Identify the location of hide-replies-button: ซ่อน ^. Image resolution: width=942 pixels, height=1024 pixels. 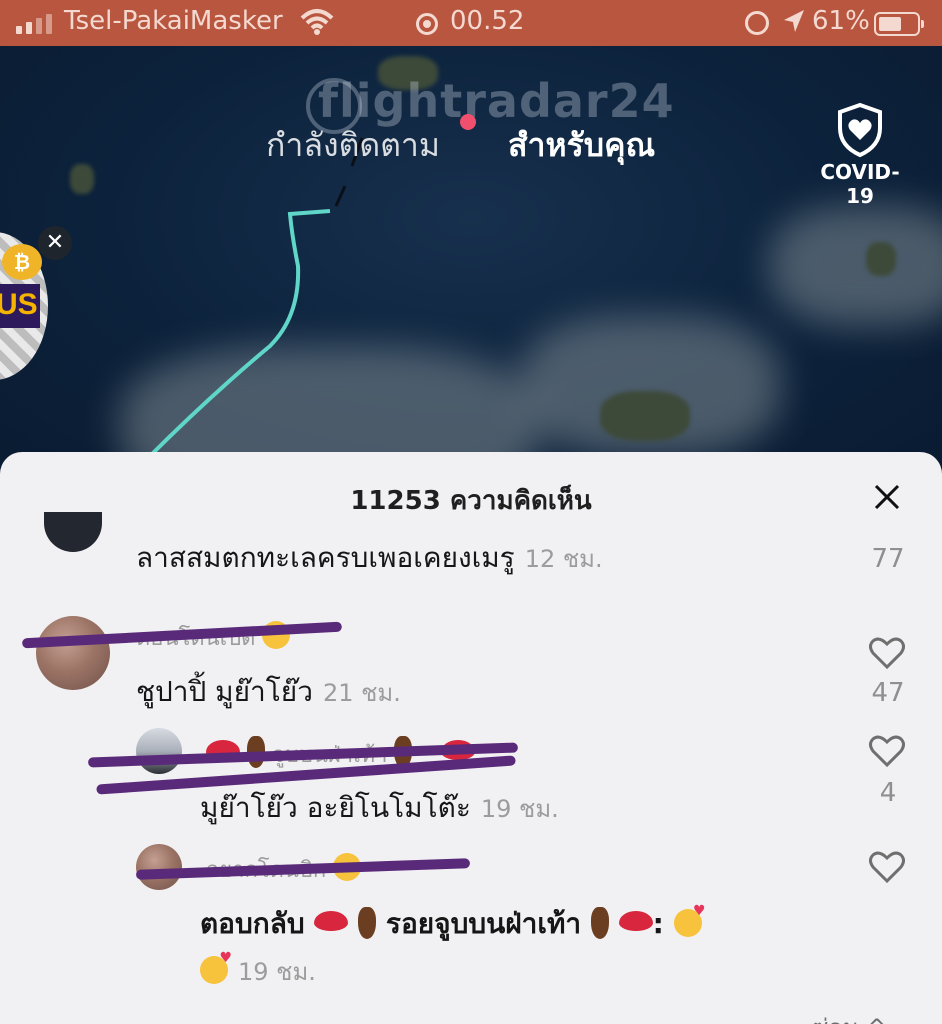
(849, 1016).